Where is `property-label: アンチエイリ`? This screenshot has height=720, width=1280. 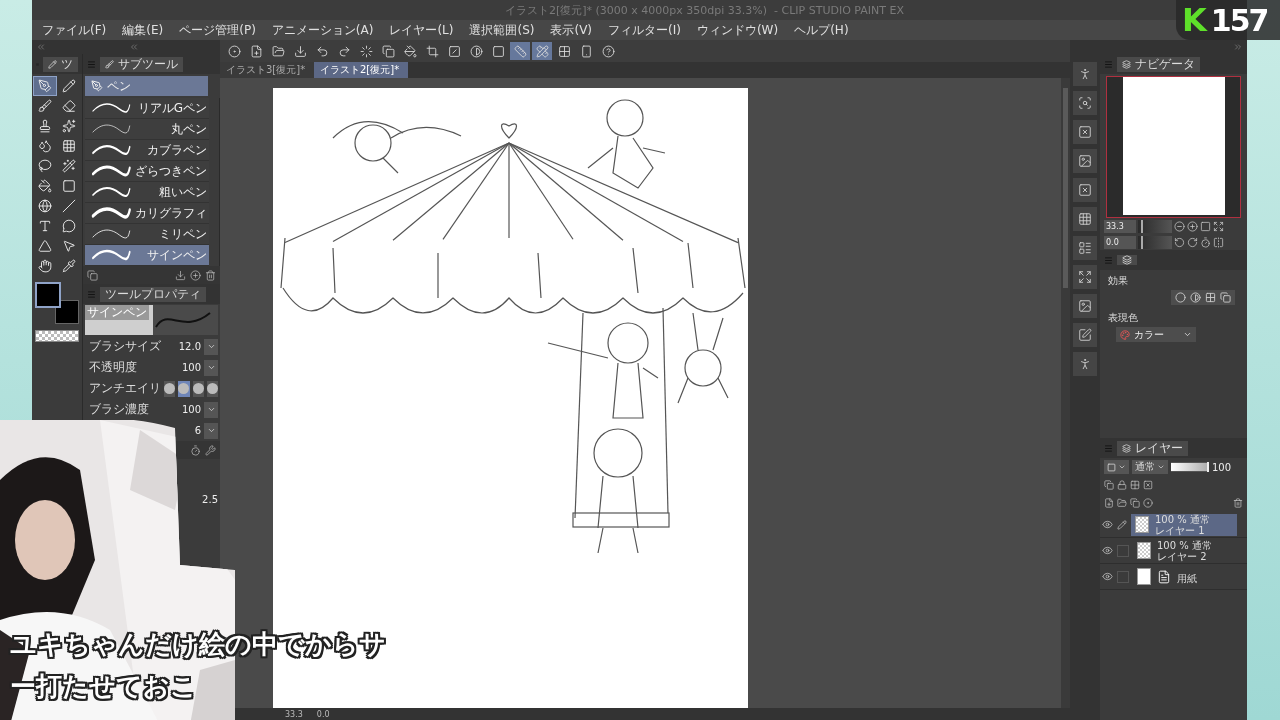
property-label: アンチエイリ is located at coordinates (125, 388).